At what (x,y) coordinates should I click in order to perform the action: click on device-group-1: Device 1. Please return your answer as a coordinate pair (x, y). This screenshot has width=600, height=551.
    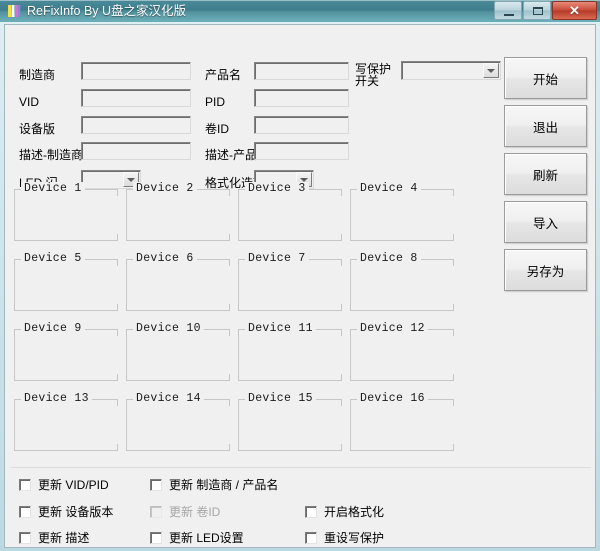
    Looking at the image, I should click on (66, 211).